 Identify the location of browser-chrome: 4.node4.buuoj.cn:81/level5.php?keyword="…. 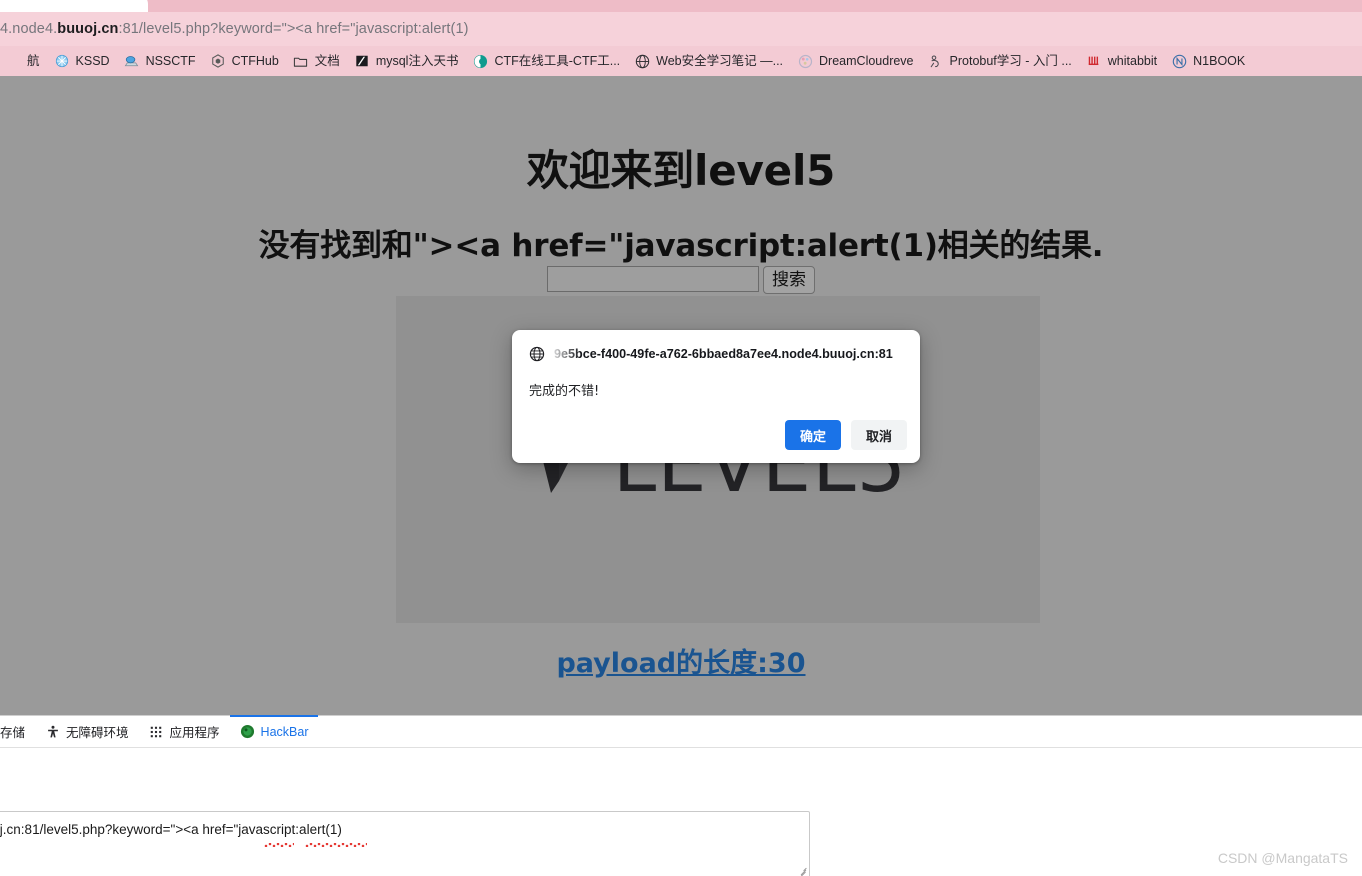
(681, 38).